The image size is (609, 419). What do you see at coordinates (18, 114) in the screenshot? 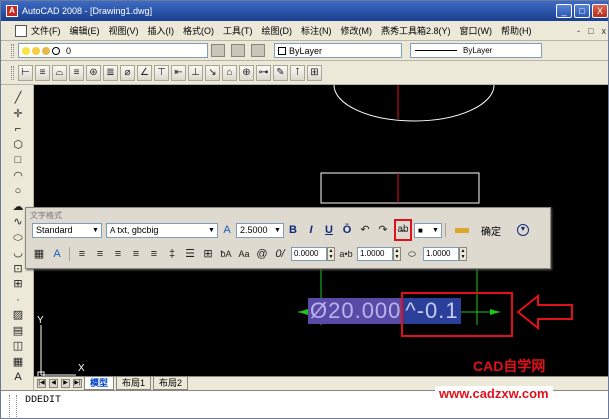
I see `construction-line-icon: ✛` at bounding box center [18, 114].